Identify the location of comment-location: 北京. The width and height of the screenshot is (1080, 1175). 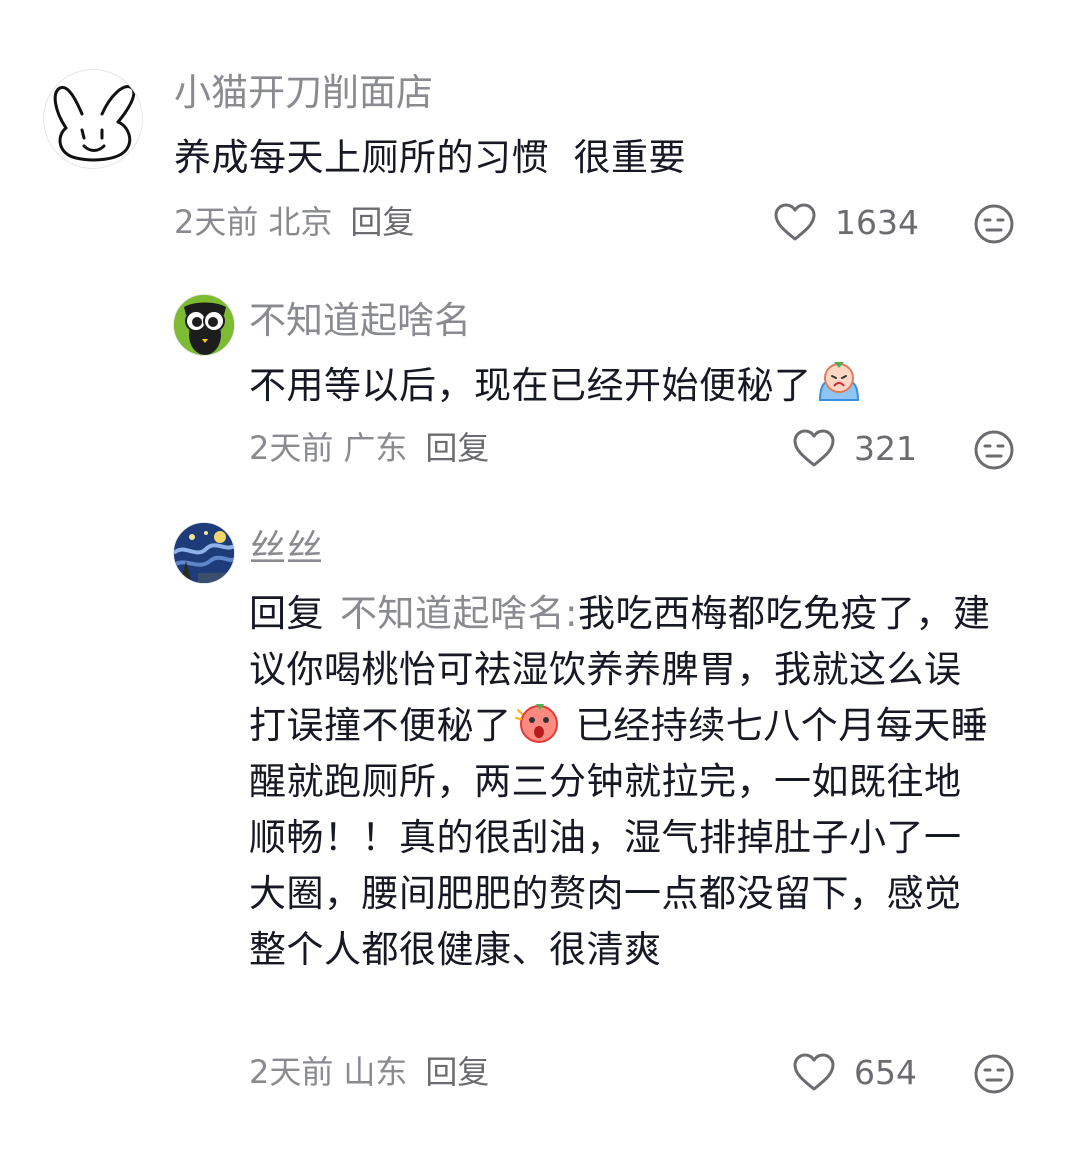
(300, 222).